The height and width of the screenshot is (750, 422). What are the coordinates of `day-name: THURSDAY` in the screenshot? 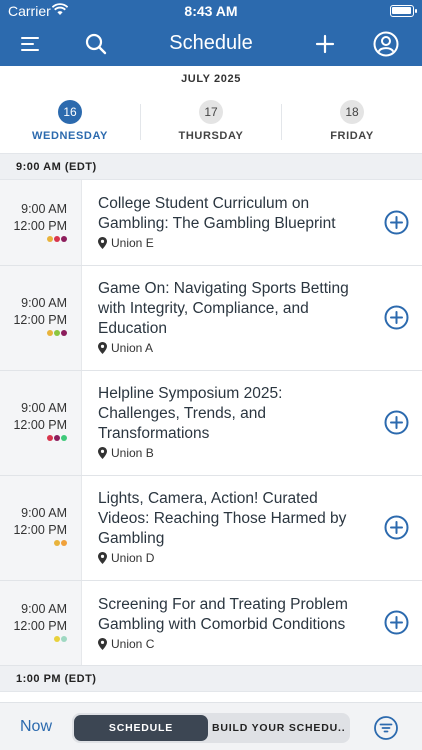 It's located at (211, 136).